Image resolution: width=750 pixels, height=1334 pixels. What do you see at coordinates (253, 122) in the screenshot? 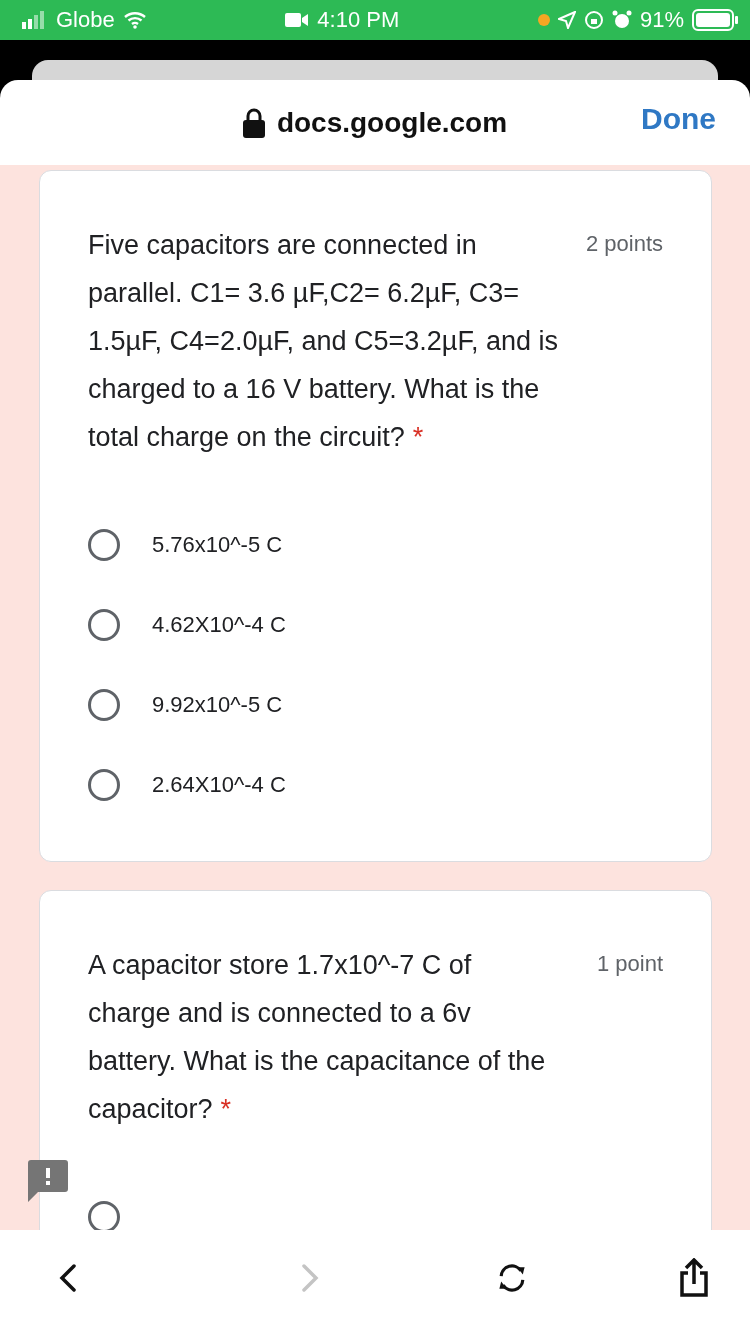
I see `lock-icon` at bounding box center [253, 122].